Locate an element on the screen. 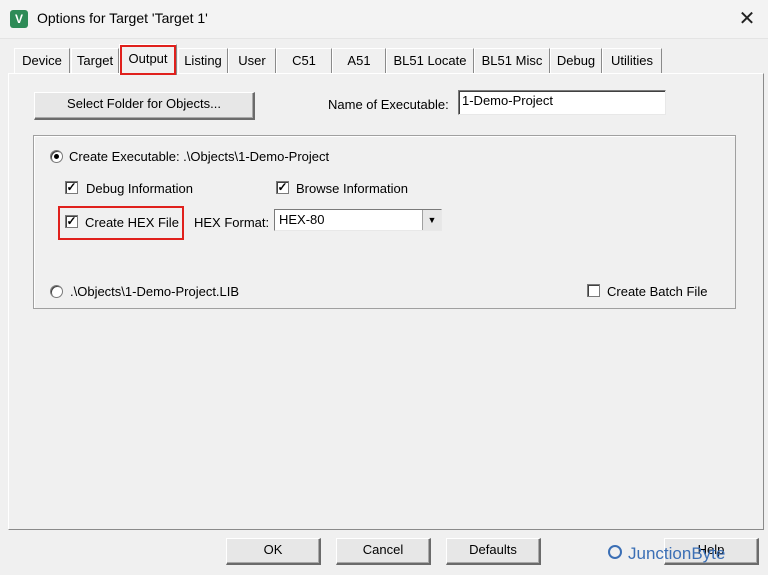  junctionbyte-logo-icon is located at coordinates (615, 552).